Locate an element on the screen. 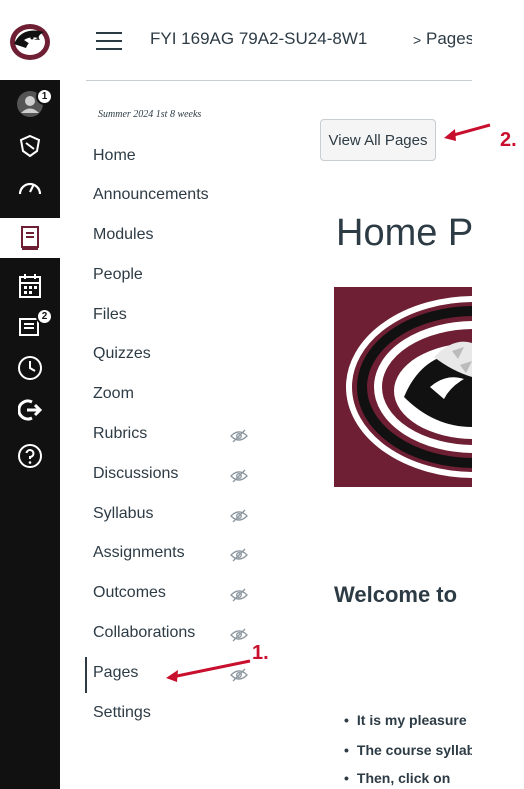 This screenshot has height=789, width=524. calendar-nav is located at coordinates (30, 286).